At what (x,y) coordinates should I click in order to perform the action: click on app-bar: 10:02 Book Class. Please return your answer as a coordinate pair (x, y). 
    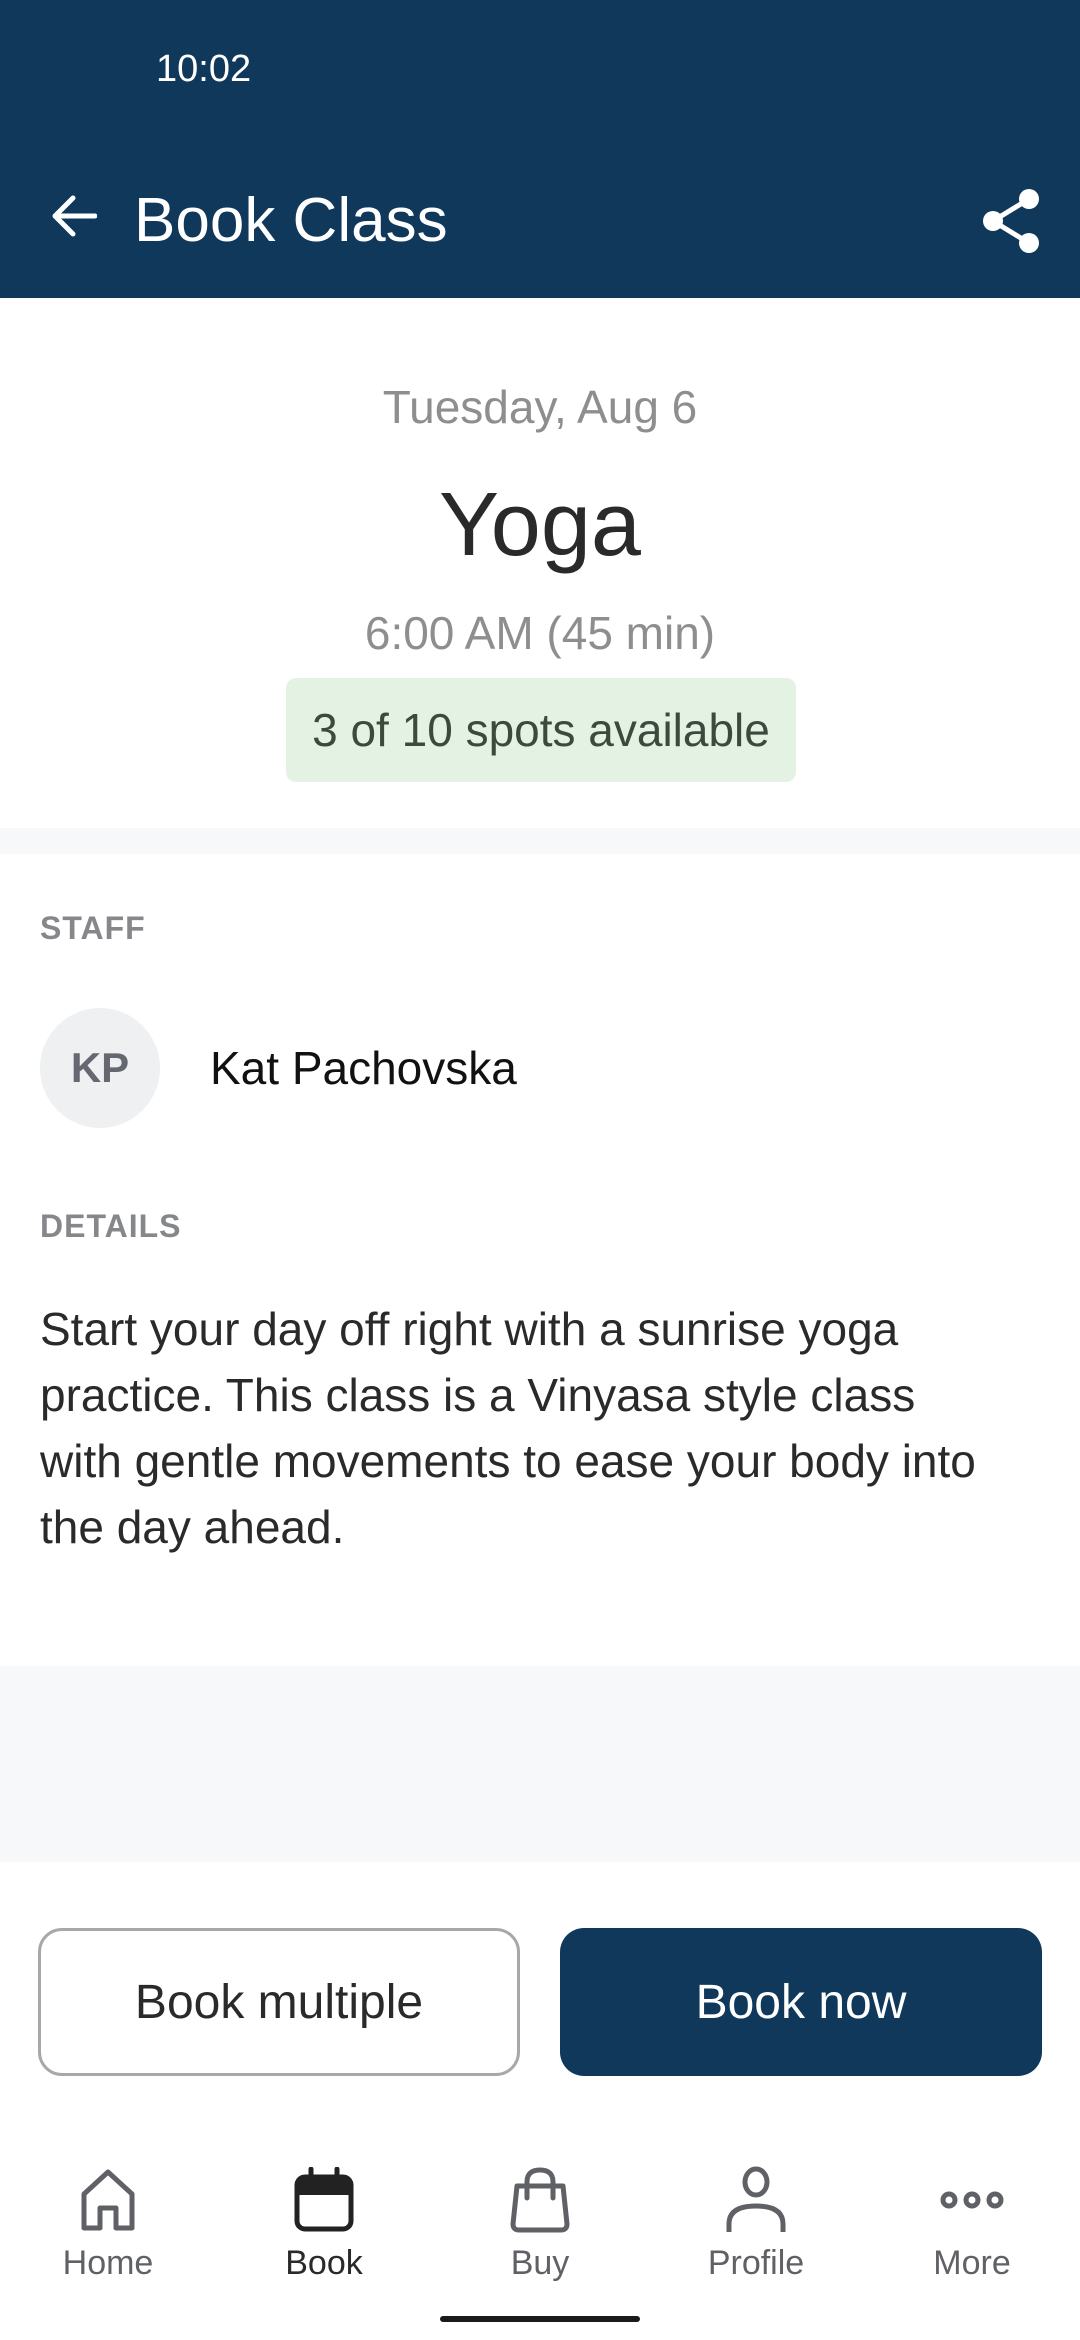
    Looking at the image, I should click on (540, 149).